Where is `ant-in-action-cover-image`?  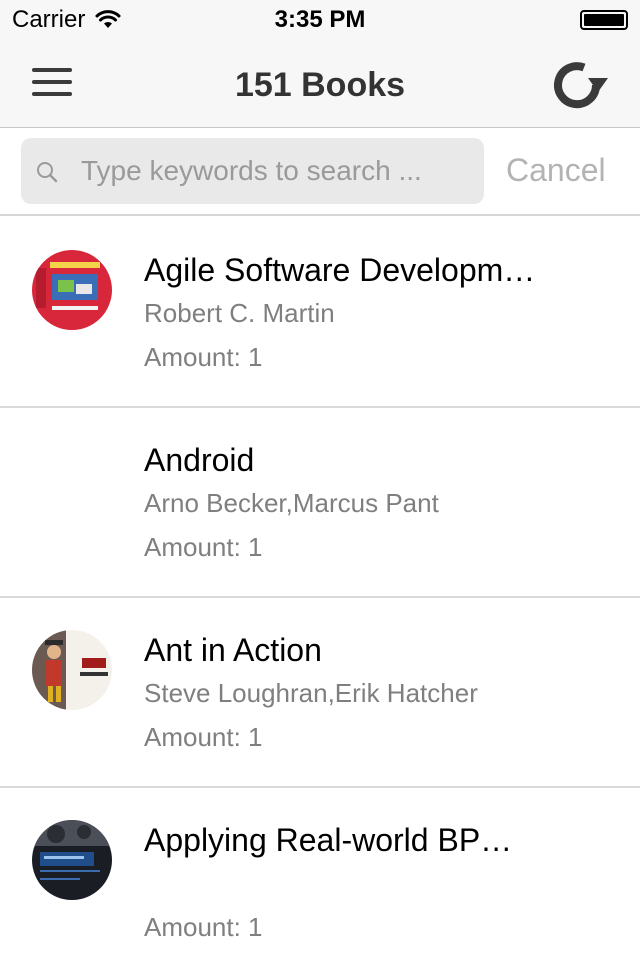 ant-in-action-cover-image is located at coordinates (72, 670).